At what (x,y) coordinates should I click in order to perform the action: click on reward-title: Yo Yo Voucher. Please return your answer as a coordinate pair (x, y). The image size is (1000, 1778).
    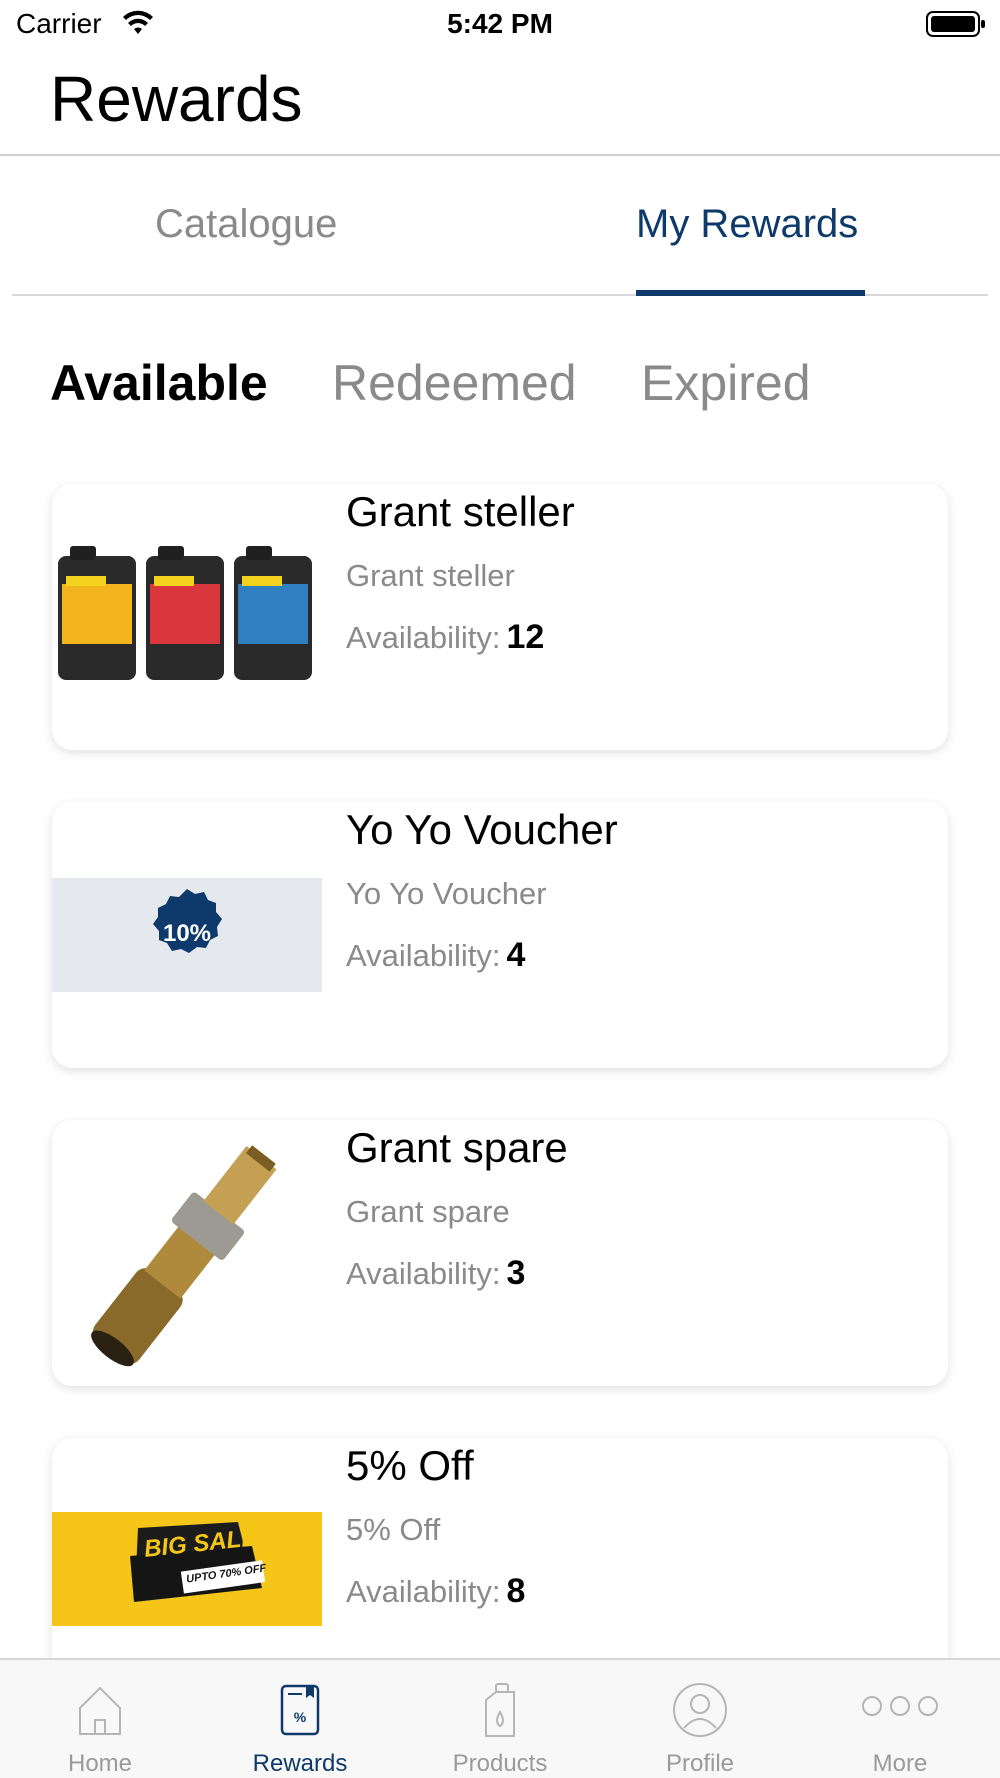
    Looking at the image, I should click on (482, 829).